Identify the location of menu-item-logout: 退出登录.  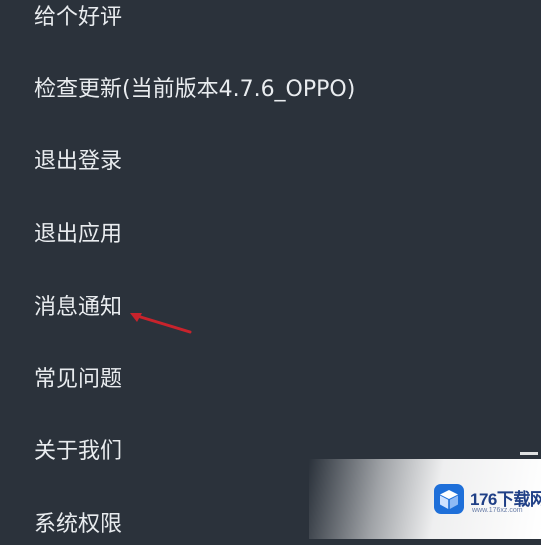
(78, 162).